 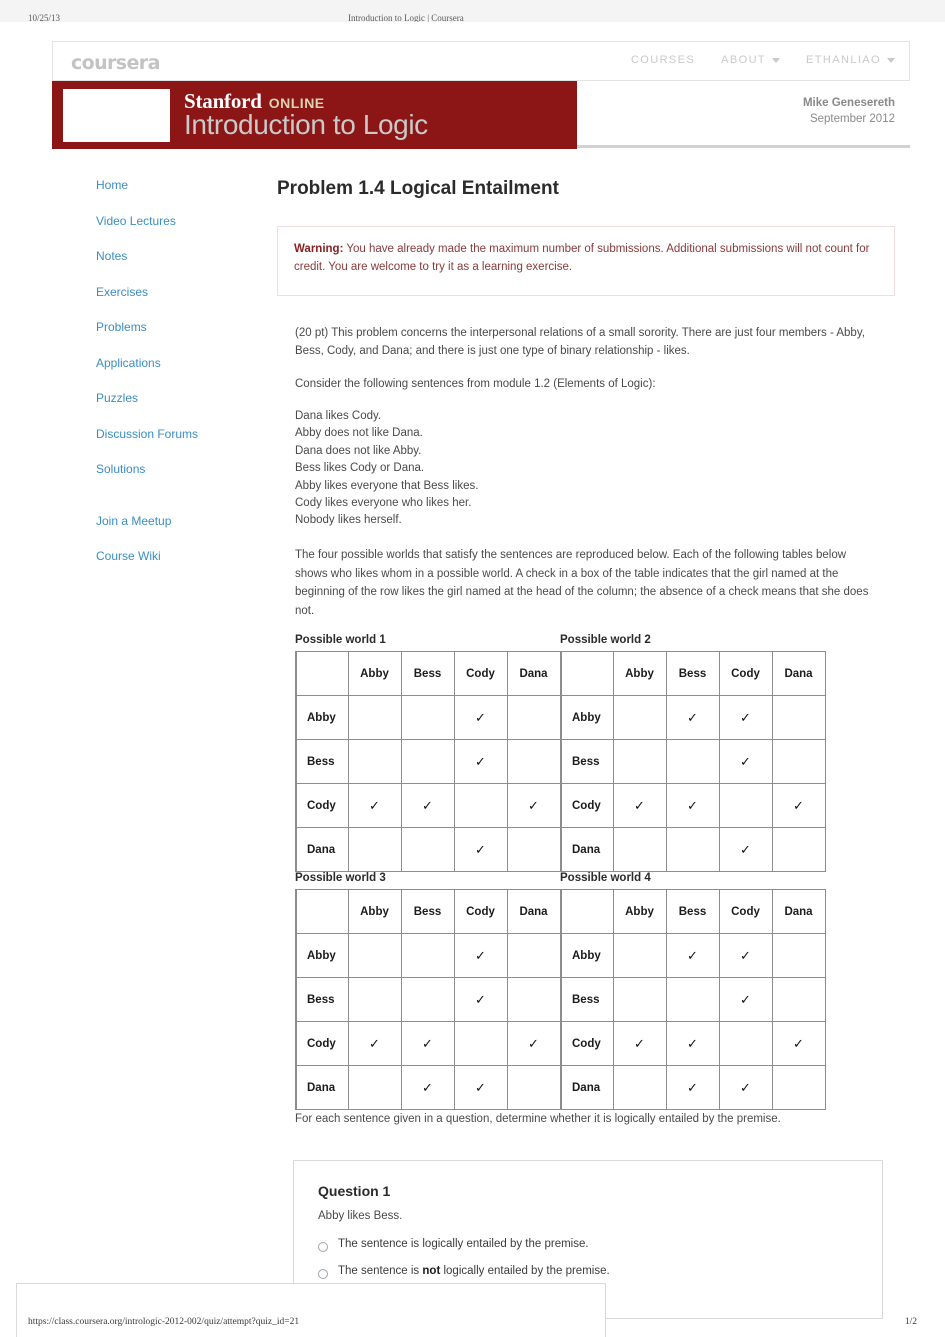 I want to click on table-corner-cell, so click(x=587, y=674).